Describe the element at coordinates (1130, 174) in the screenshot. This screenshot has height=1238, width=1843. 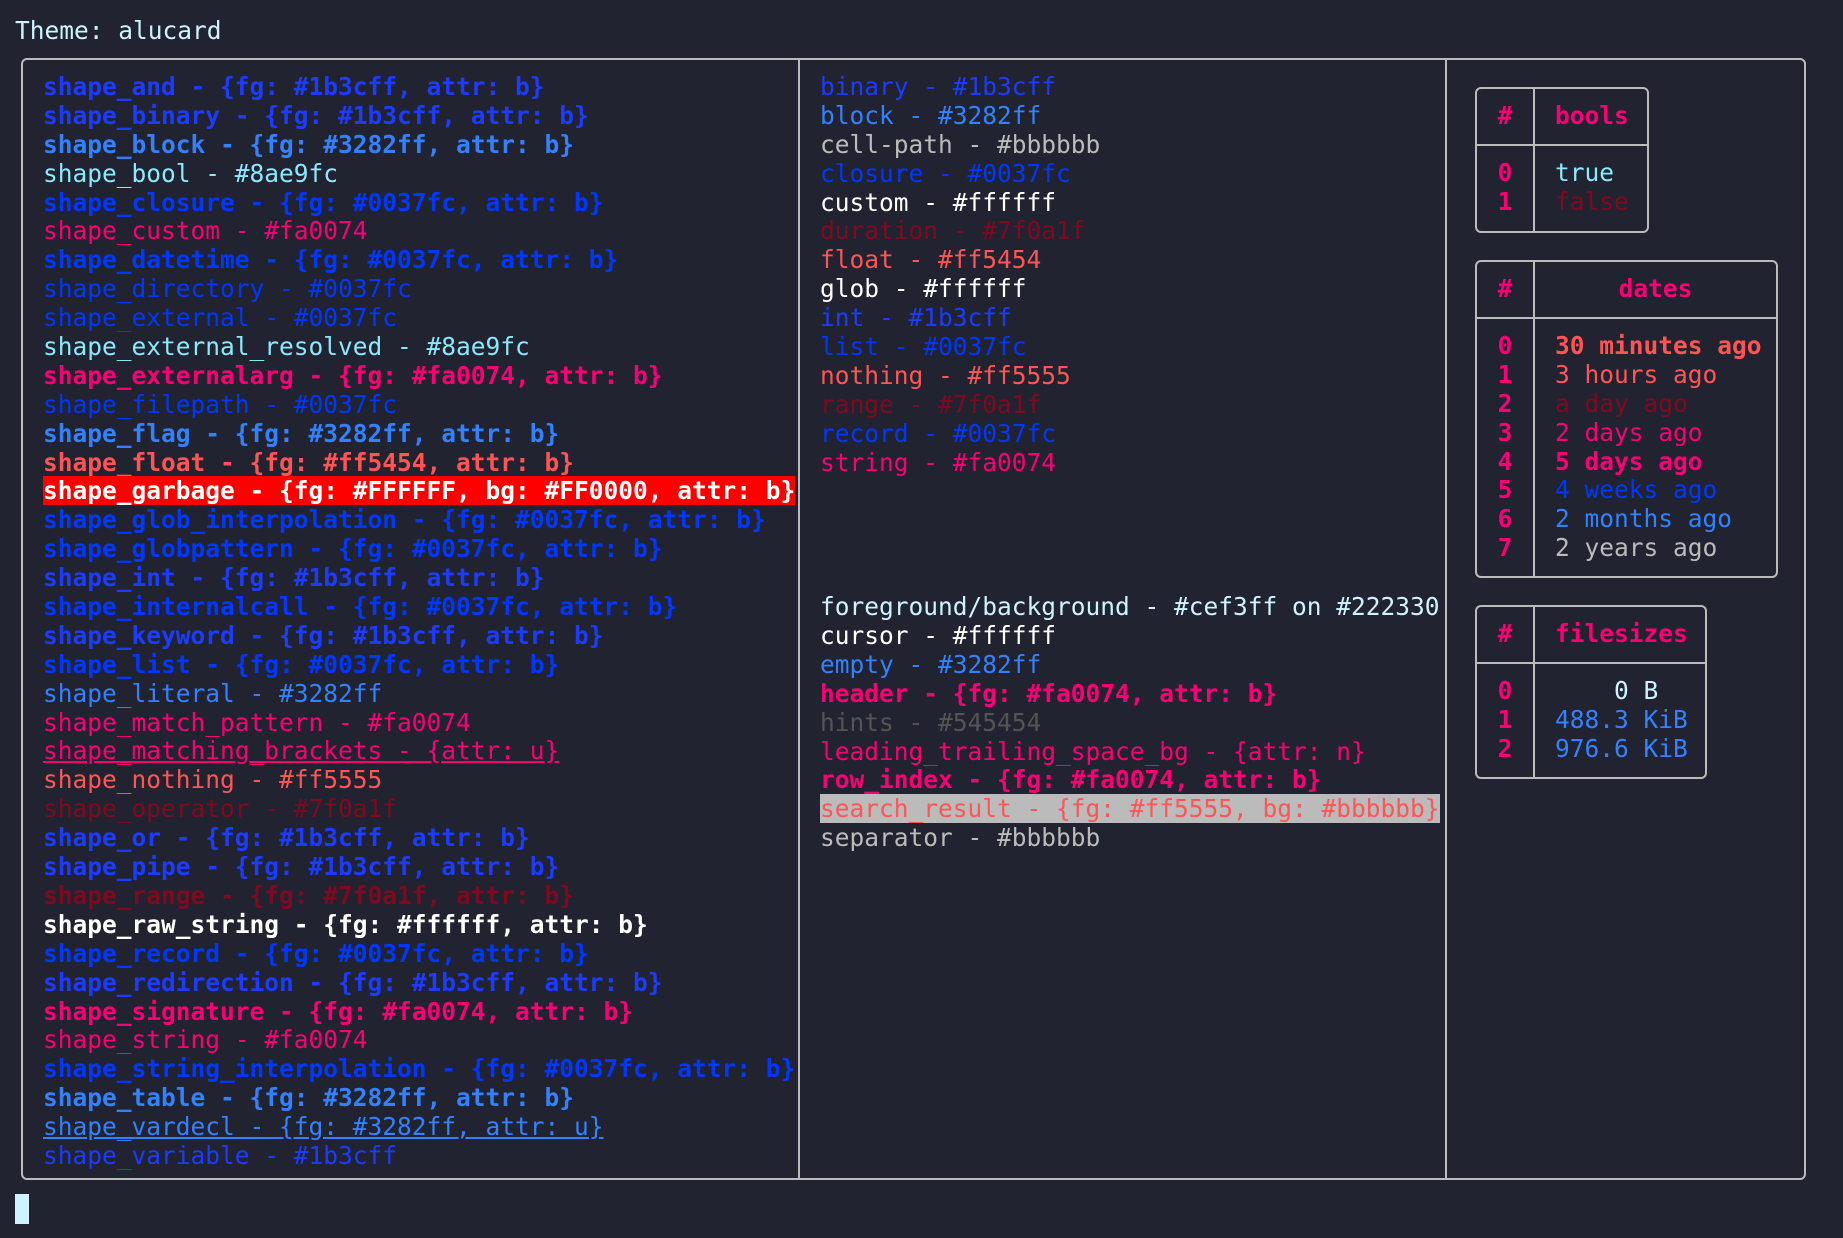
I see `type-color-line: closure - #0037fc` at that location.